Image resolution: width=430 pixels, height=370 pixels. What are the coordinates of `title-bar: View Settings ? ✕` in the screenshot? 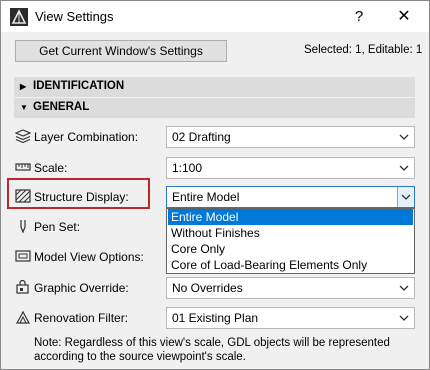 It's located at (215, 16).